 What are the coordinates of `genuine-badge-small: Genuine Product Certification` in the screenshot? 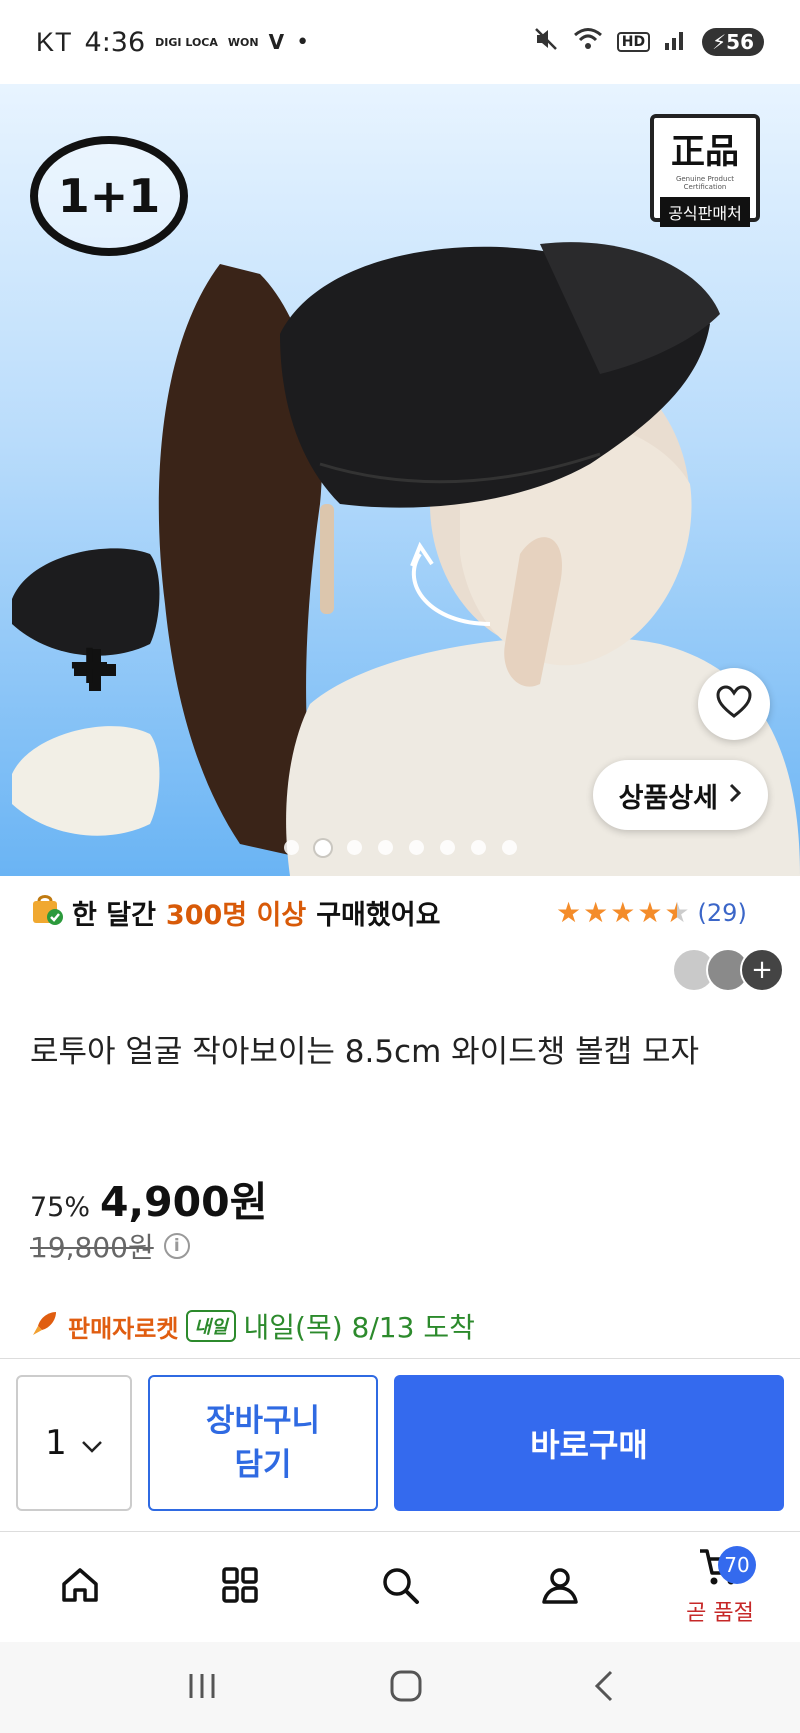 It's located at (705, 183).